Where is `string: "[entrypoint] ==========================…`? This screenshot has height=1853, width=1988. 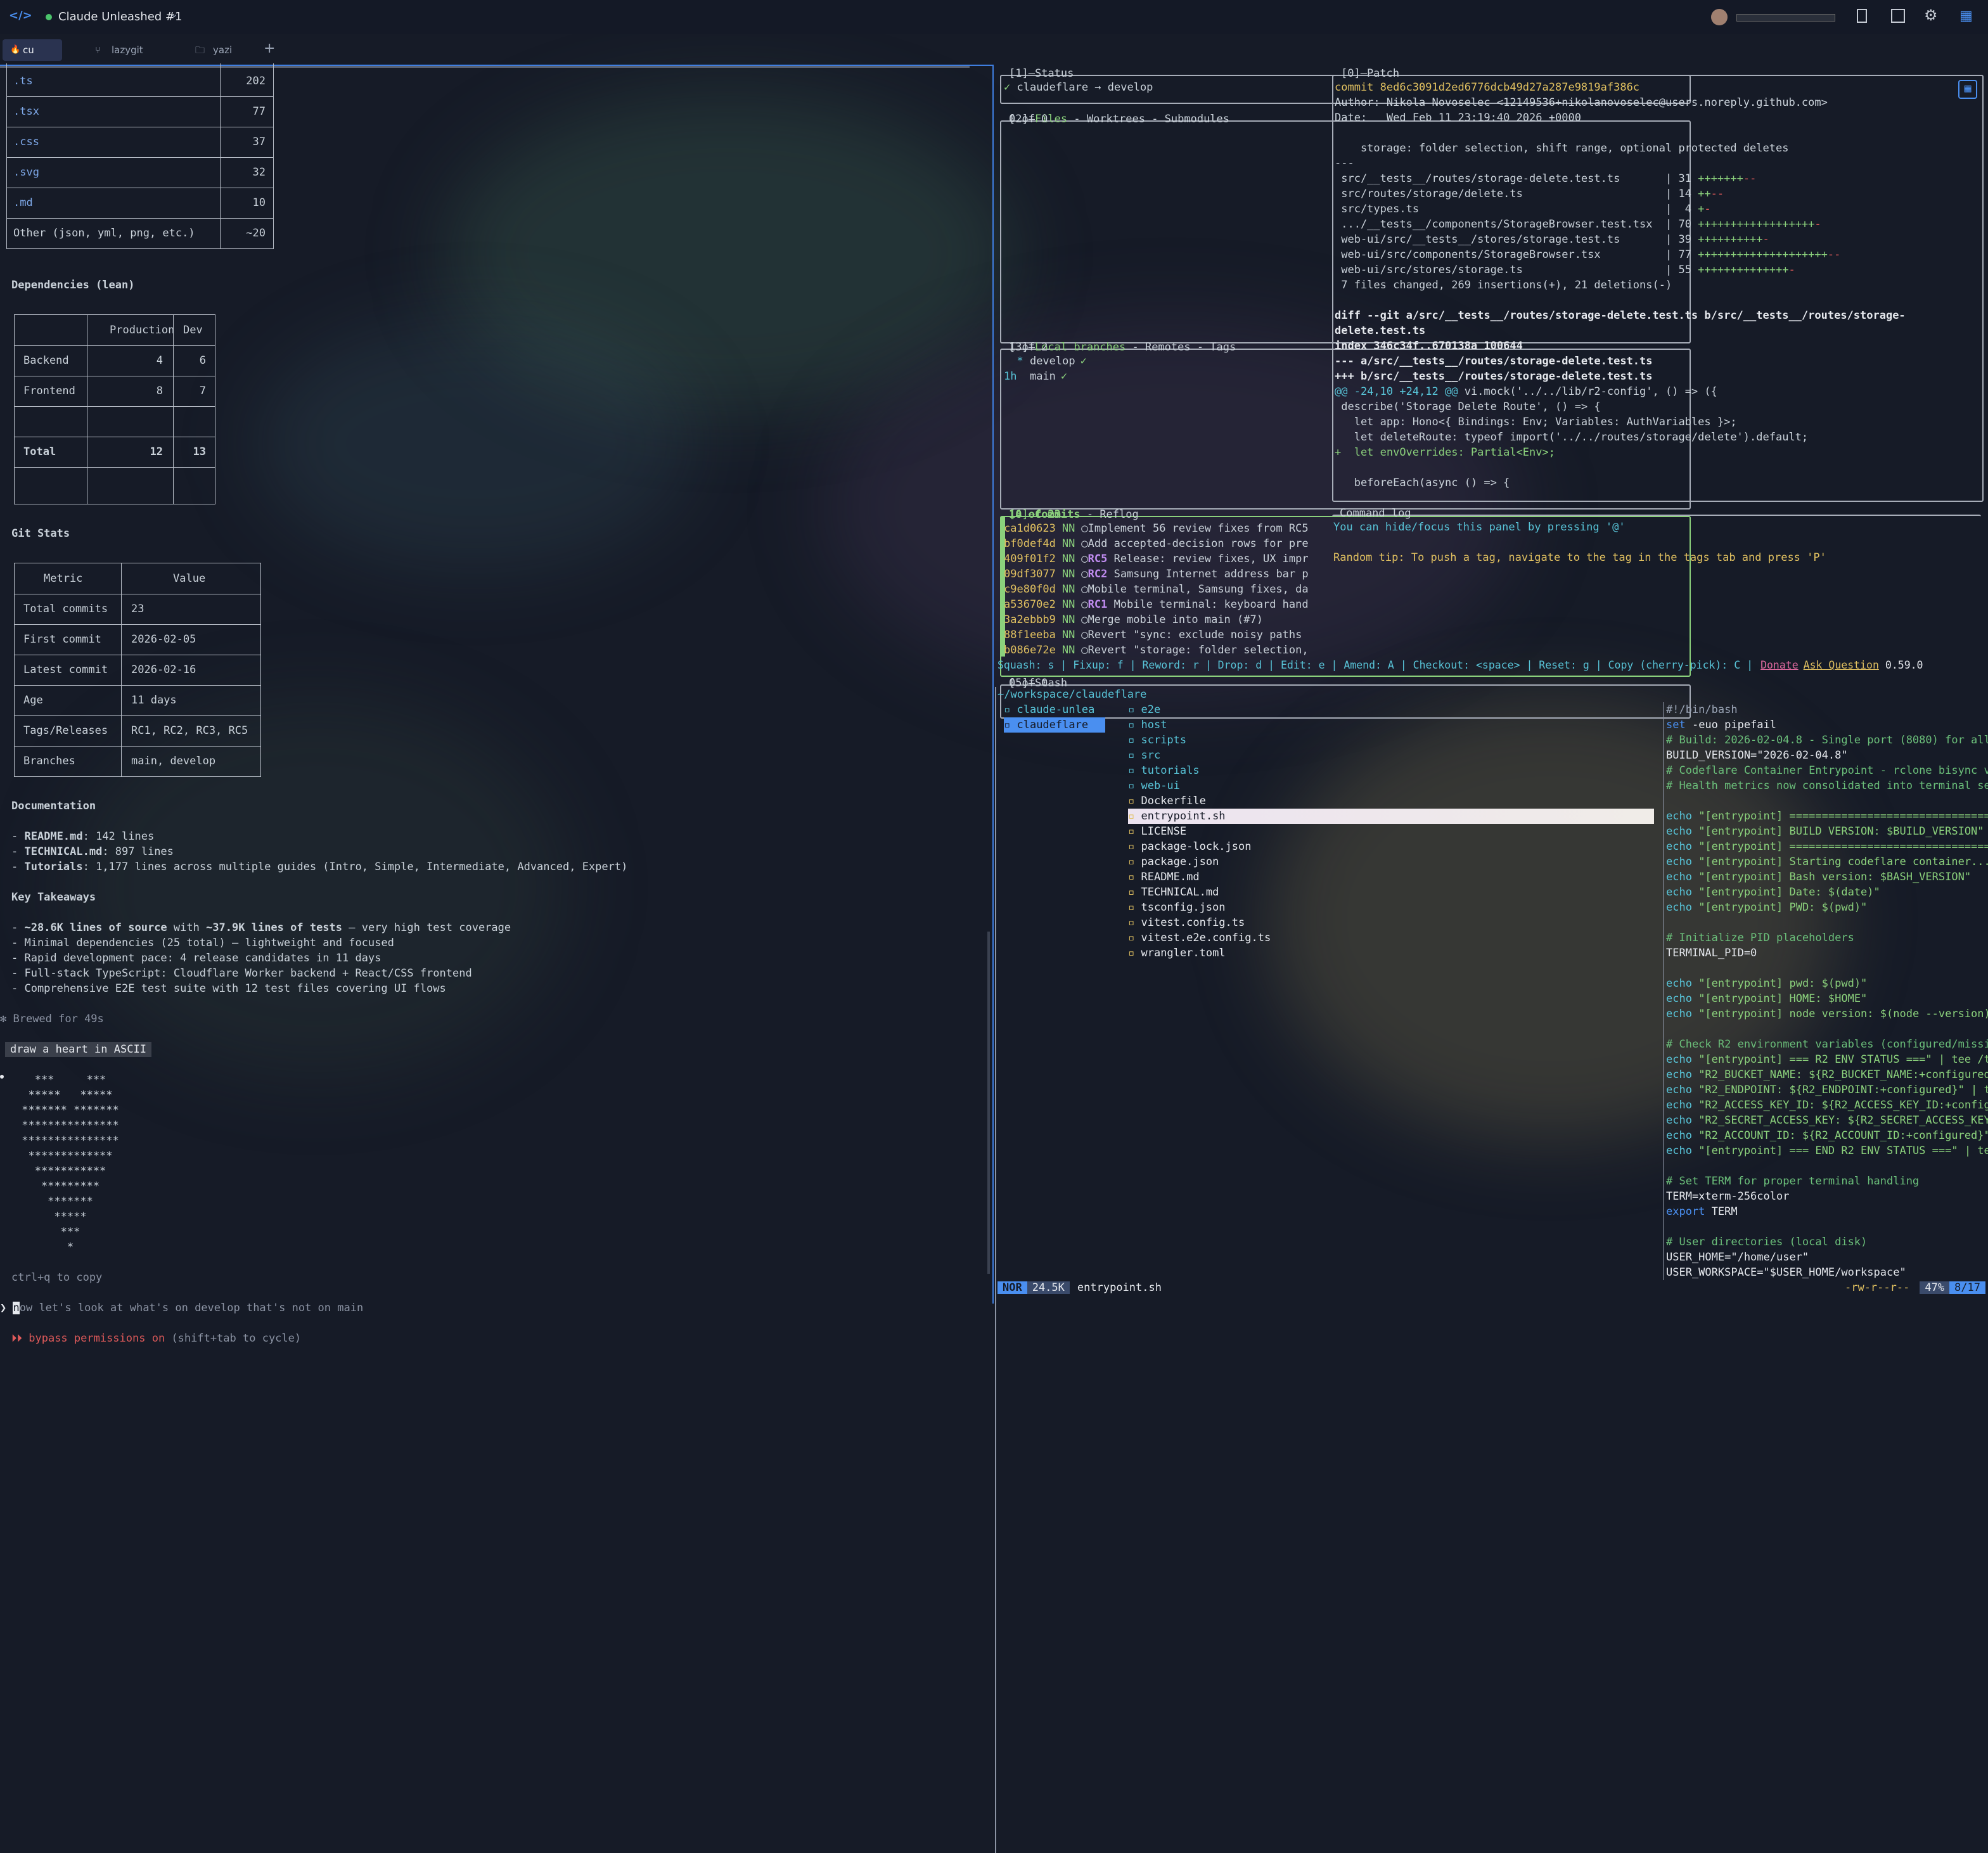
string: "[entrypoint] ==========================… is located at coordinates (1840, 816).